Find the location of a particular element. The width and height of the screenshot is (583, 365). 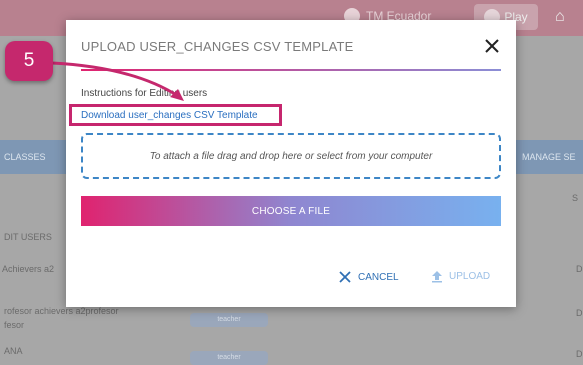

step-number: 5 is located at coordinates (29, 60).